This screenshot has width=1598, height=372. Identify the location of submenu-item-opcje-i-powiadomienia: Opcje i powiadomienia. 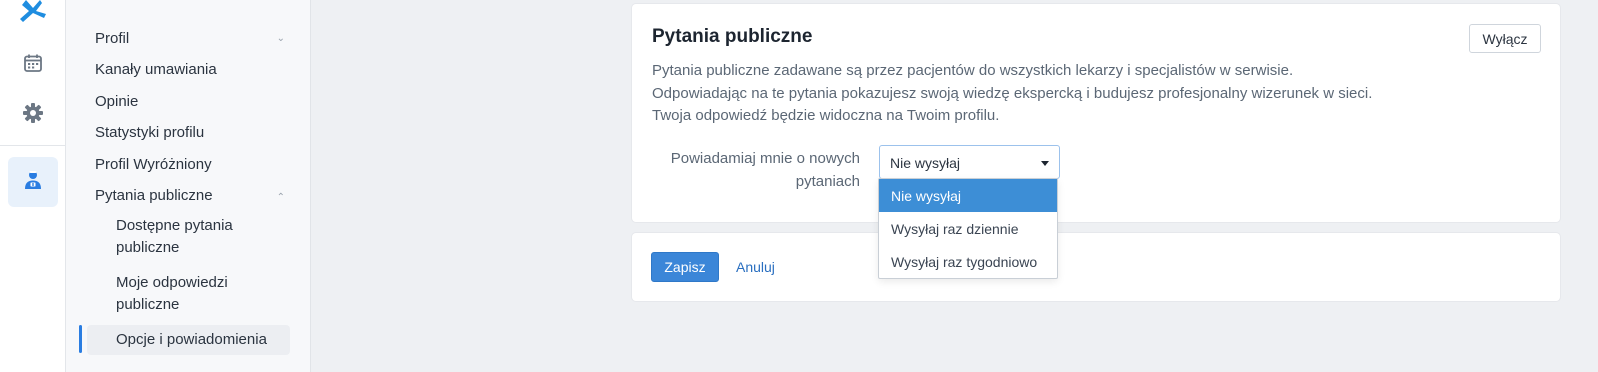
(201, 340).